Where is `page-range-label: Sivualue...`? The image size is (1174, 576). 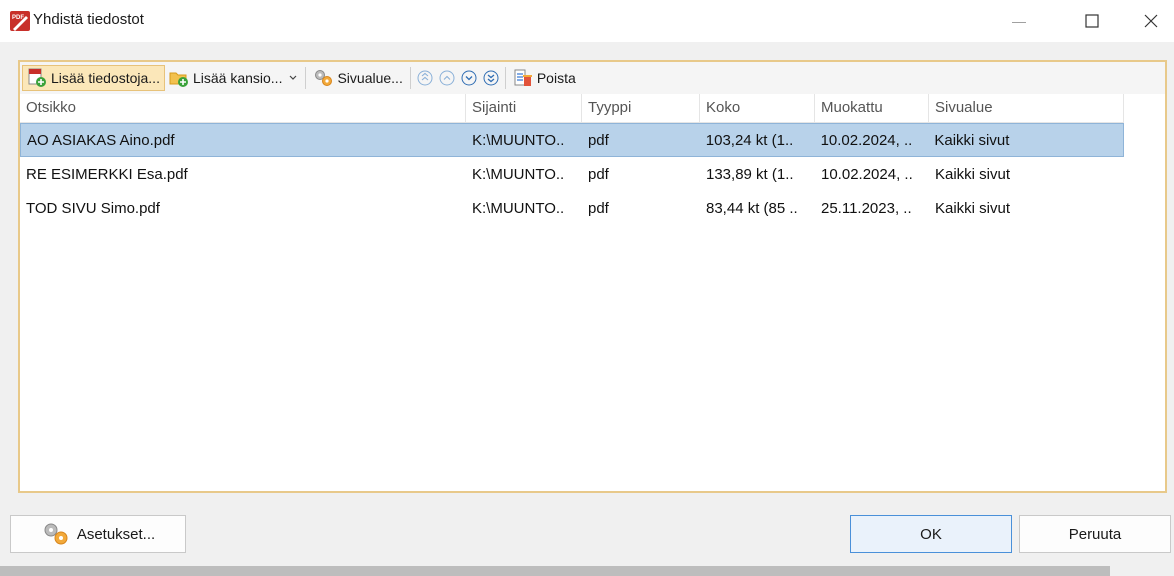 page-range-label: Sivualue... is located at coordinates (370, 78).